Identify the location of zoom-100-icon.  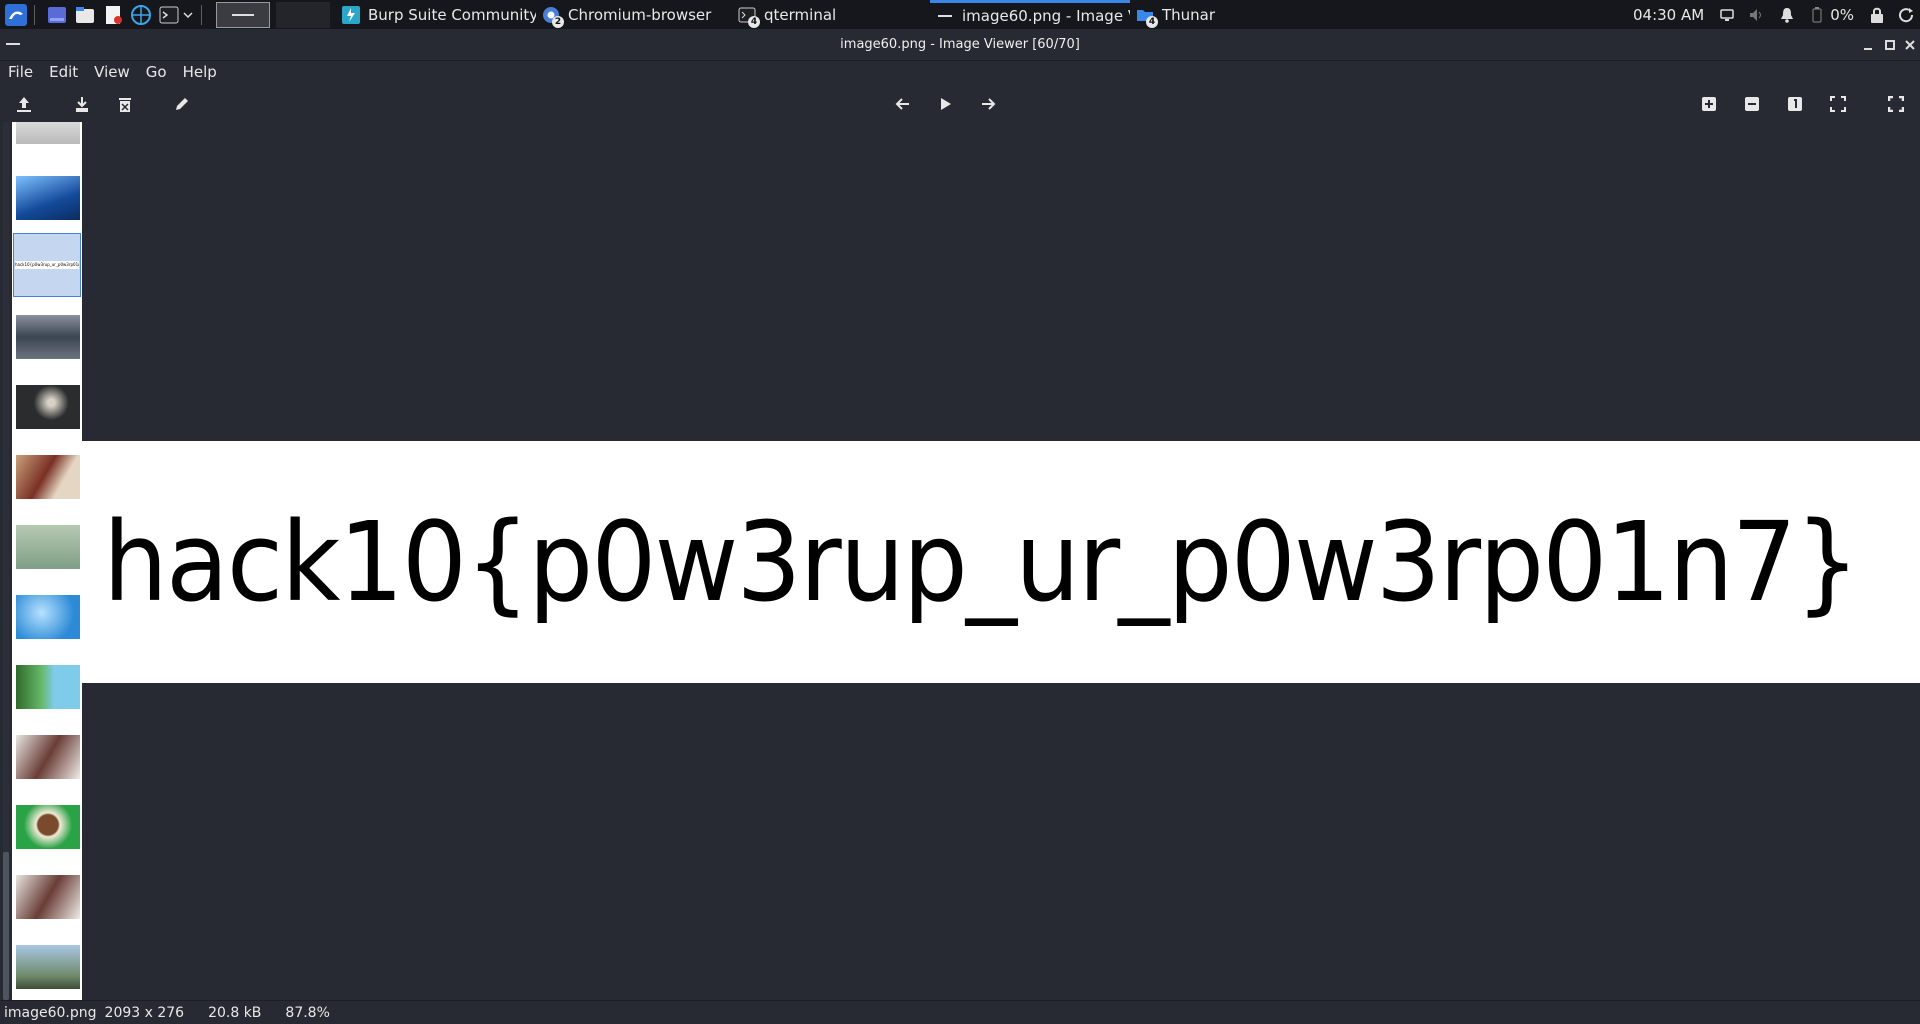
(1795, 104).